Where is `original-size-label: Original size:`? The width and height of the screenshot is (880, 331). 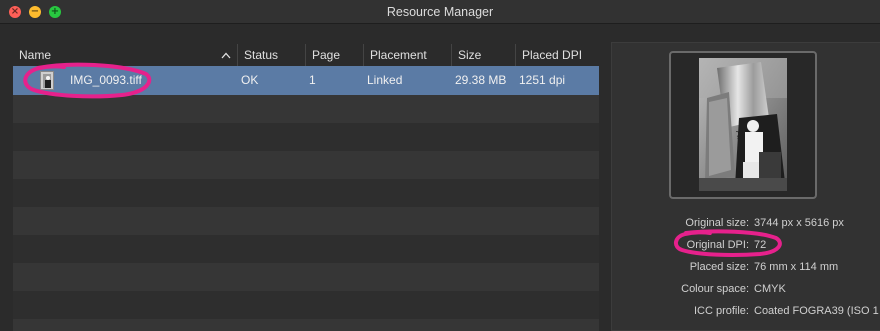
original-size-label: Original size: is located at coordinates (717, 223).